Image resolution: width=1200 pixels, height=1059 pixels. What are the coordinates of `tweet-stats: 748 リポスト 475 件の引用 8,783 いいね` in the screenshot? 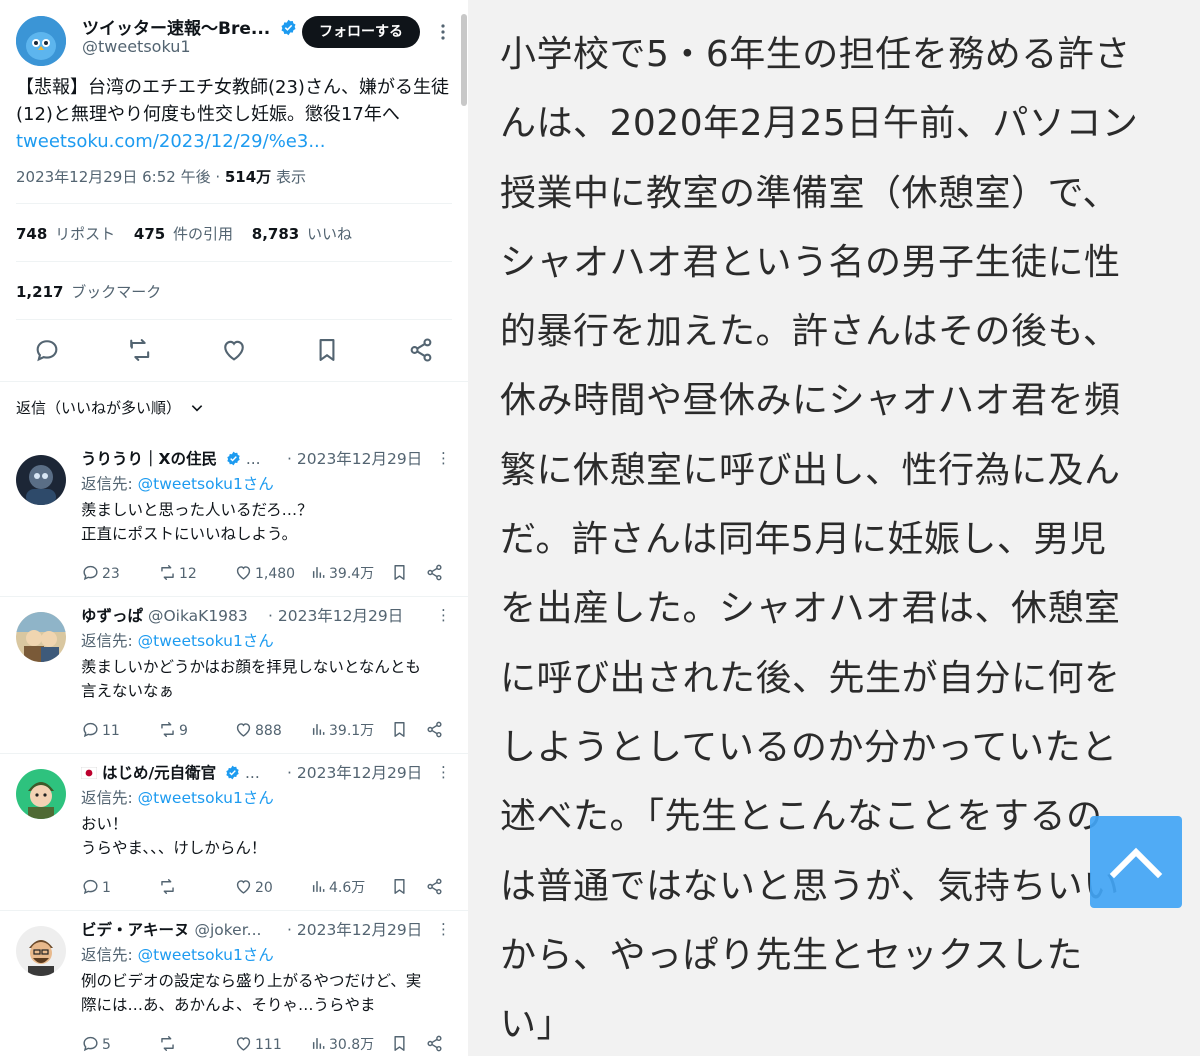 It's located at (191, 233).